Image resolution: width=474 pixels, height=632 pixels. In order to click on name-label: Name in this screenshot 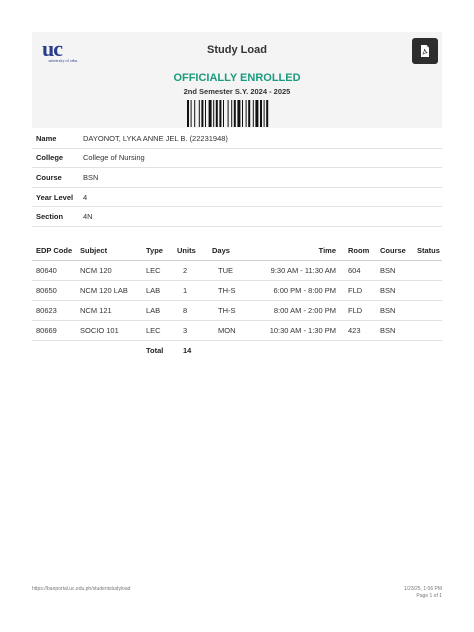, I will do `click(46, 138)`.